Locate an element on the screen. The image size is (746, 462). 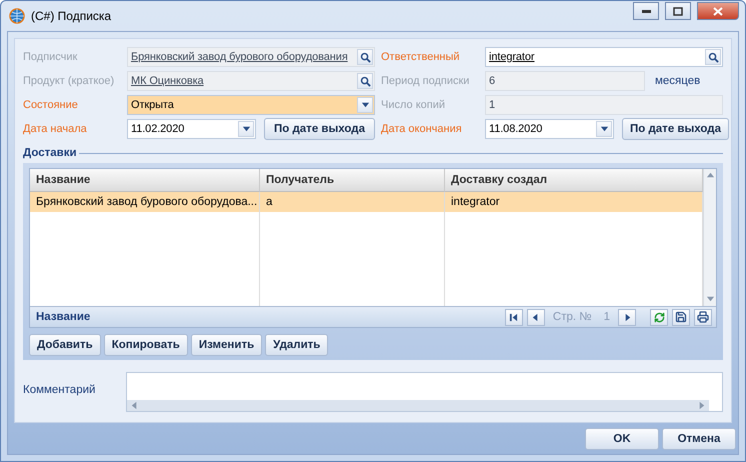
footer-label: Название is located at coordinates (64, 317).